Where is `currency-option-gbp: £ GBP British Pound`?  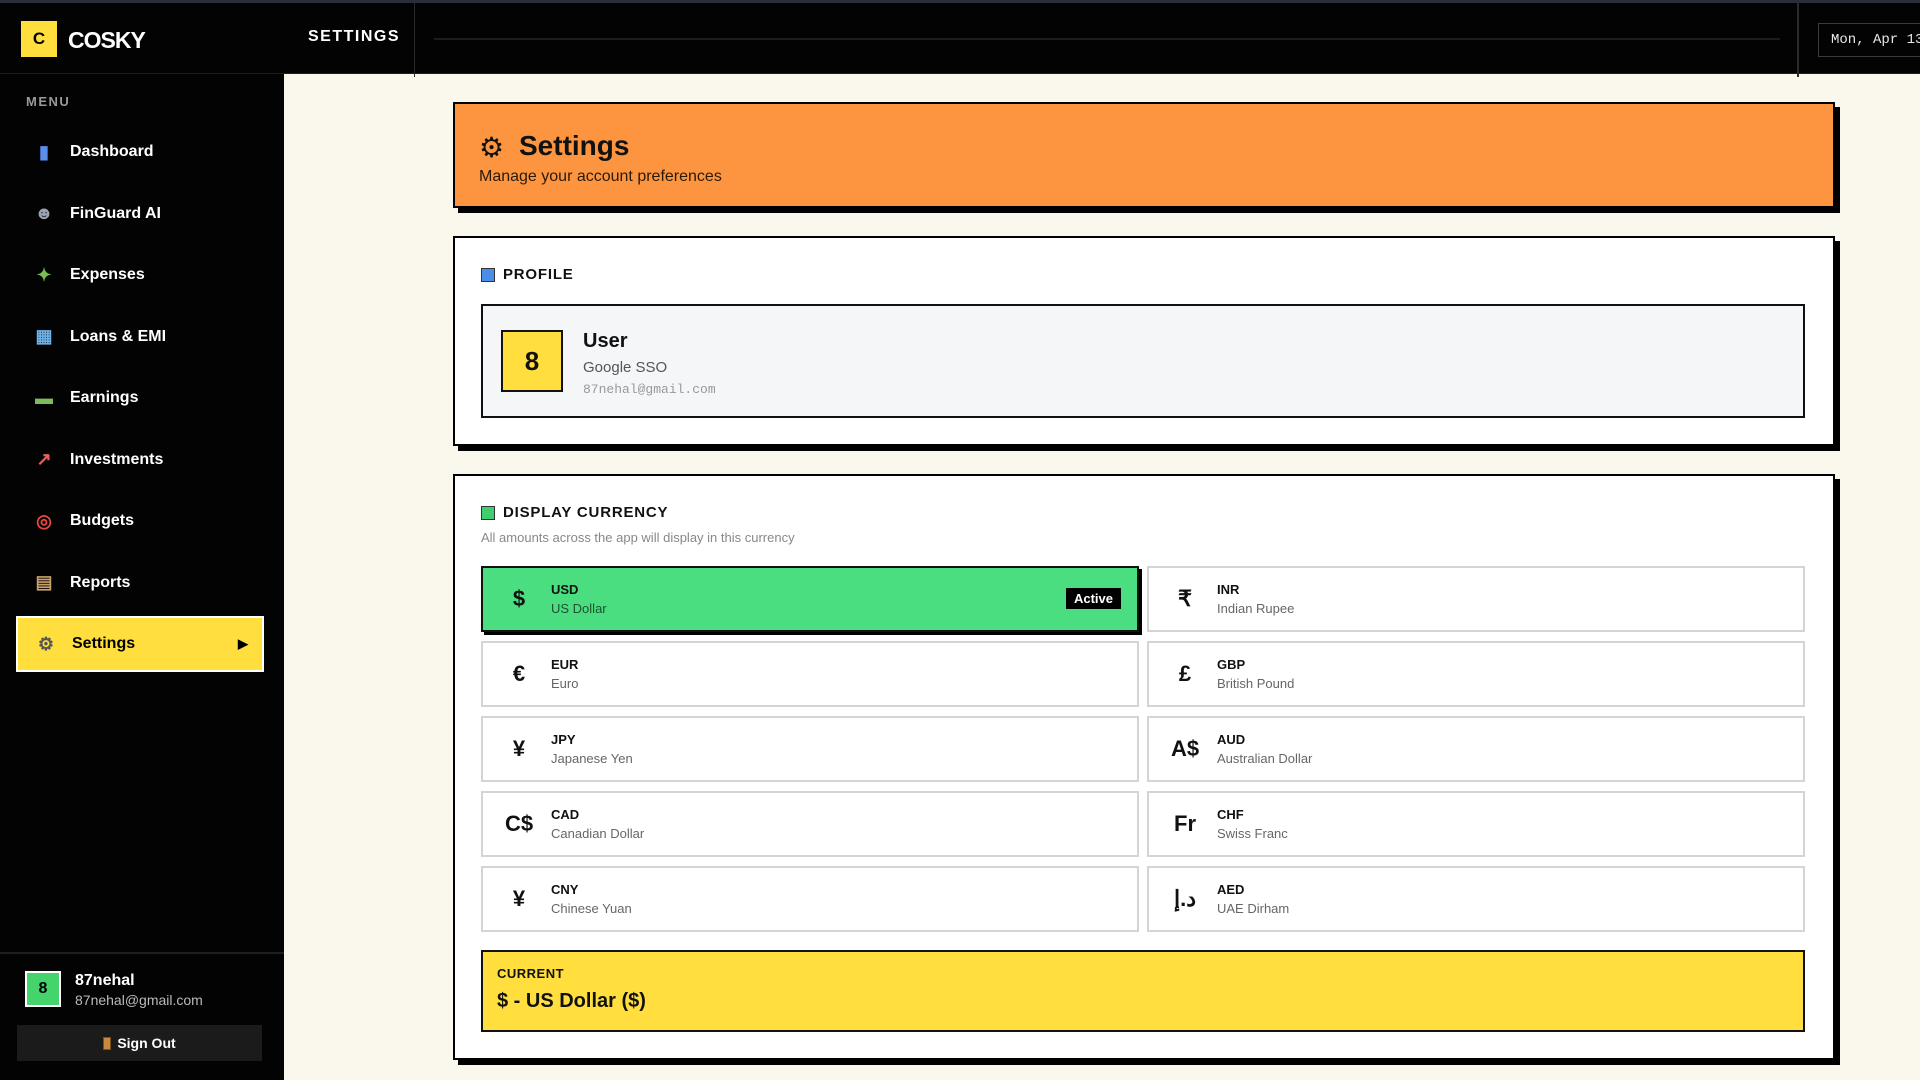 currency-option-gbp: £ GBP British Pound is located at coordinates (1476, 674).